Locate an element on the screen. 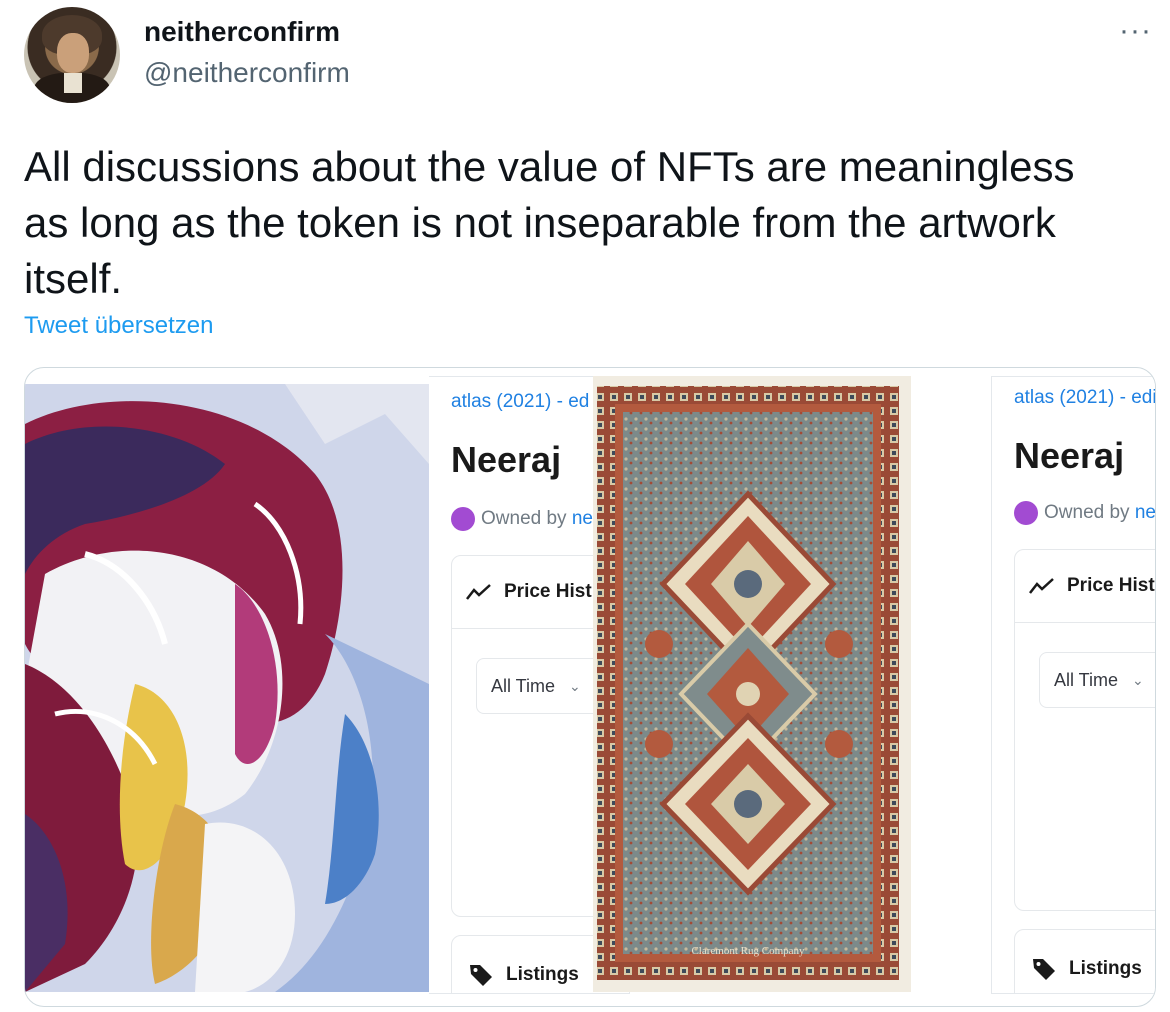  user-handle: @neitherconfirm is located at coordinates (247, 73).